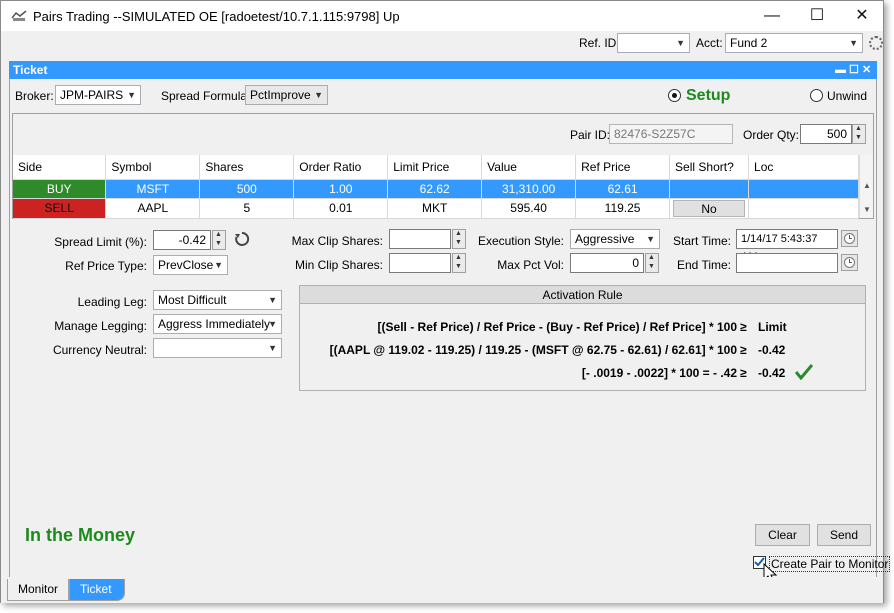 The image size is (894, 613). I want to click on column-header: Shares, so click(247, 167).